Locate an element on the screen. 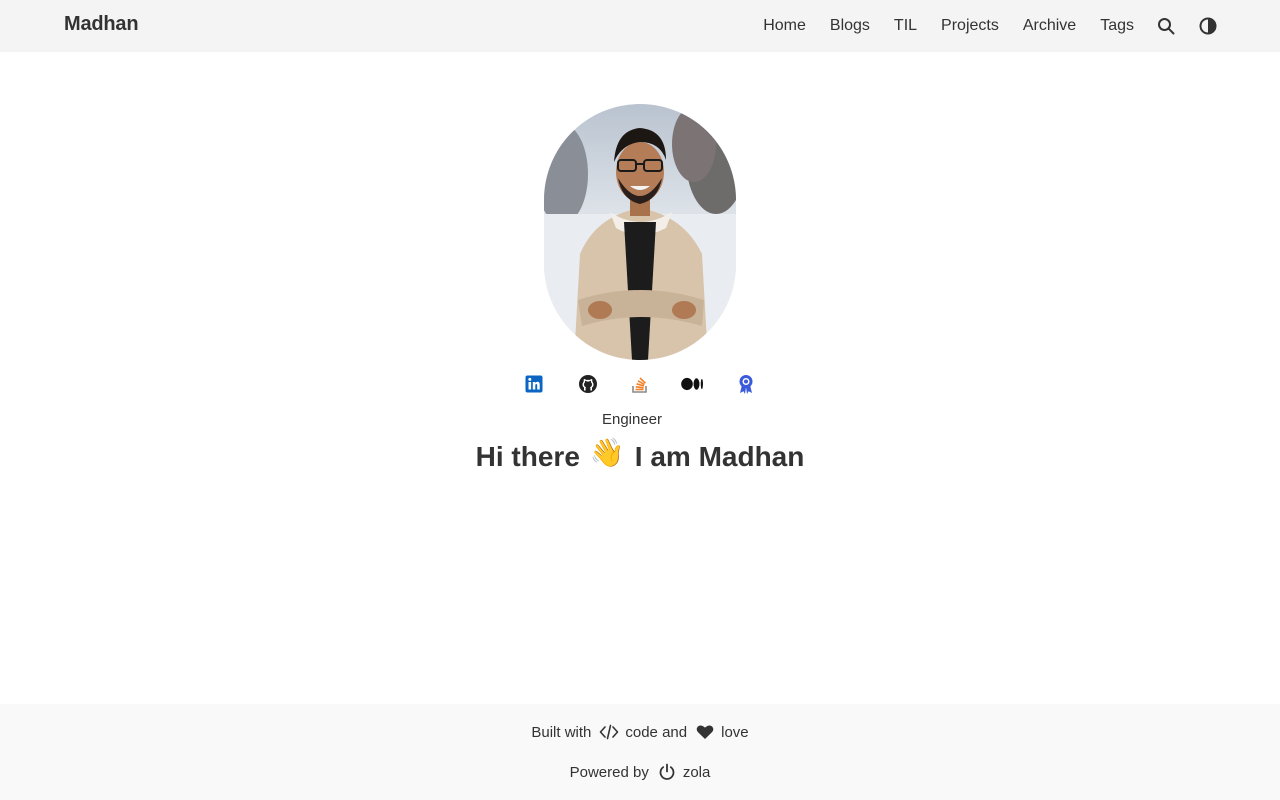  main-nav: Home Blogs TIL Projects Archive Tags is located at coordinates (990, 26).